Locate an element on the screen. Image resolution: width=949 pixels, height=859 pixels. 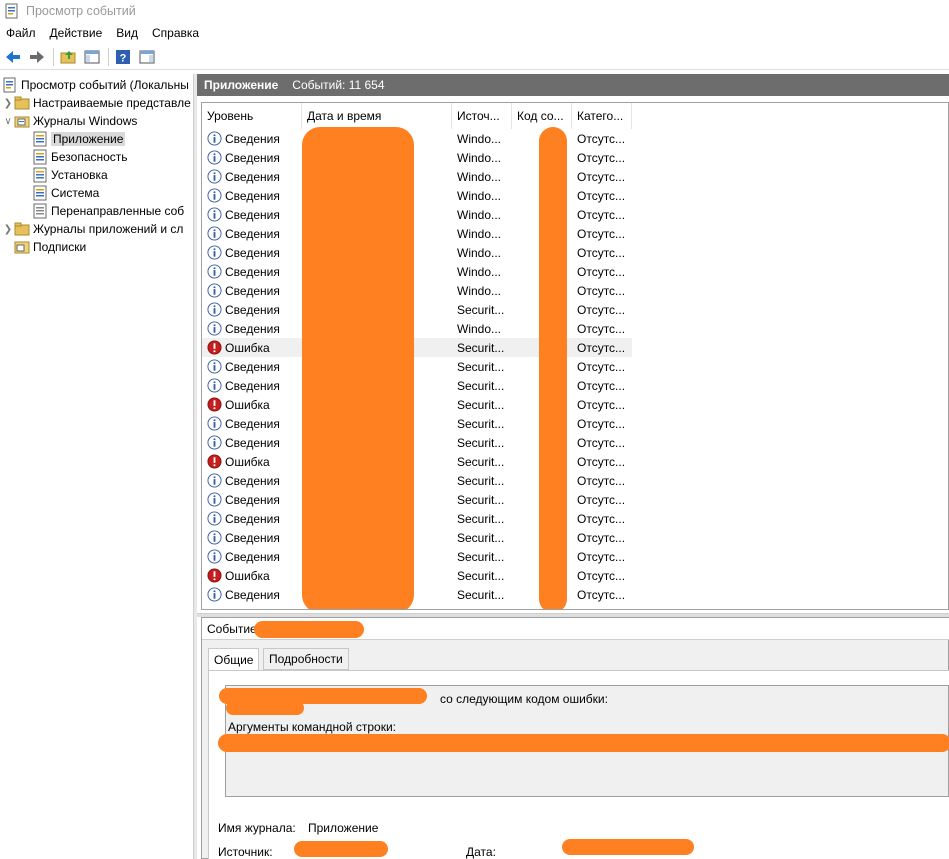
tab-general: Общие is located at coordinates (234, 659).